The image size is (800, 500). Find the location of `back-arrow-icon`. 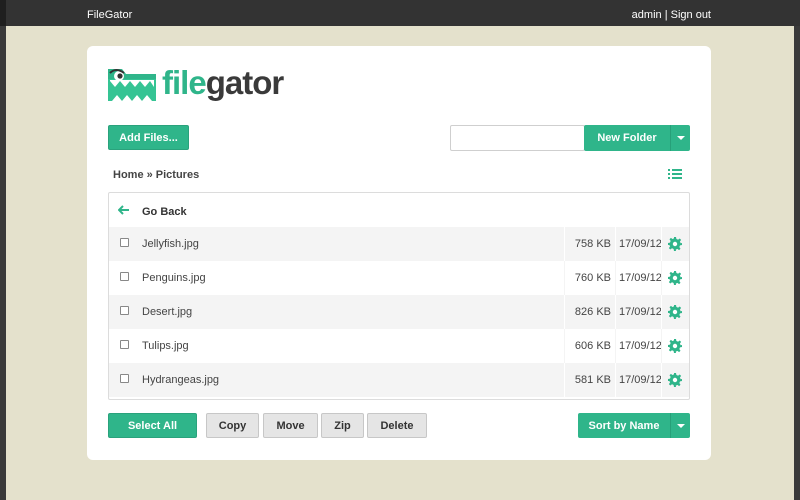

back-arrow-icon is located at coordinates (123, 210).